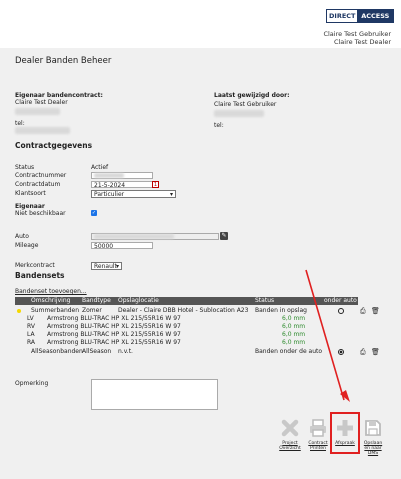 The width and height of the screenshot is (401, 479). Describe the element at coordinates (373, 437) in the screenshot. I see `save-to-dms-button: Opslaan en naar DMS` at that location.